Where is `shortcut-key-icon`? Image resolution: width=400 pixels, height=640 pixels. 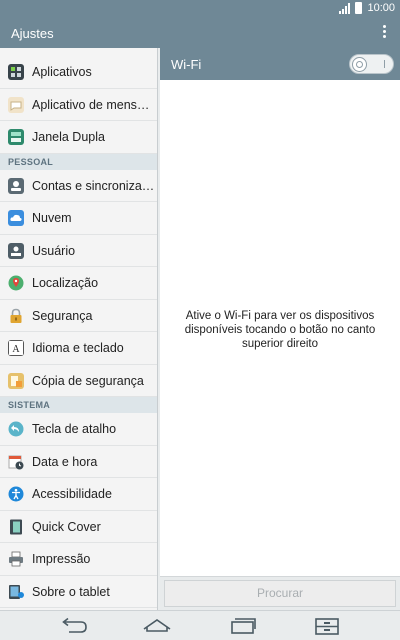
shortcut-key-icon is located at coordinates (16, 429).